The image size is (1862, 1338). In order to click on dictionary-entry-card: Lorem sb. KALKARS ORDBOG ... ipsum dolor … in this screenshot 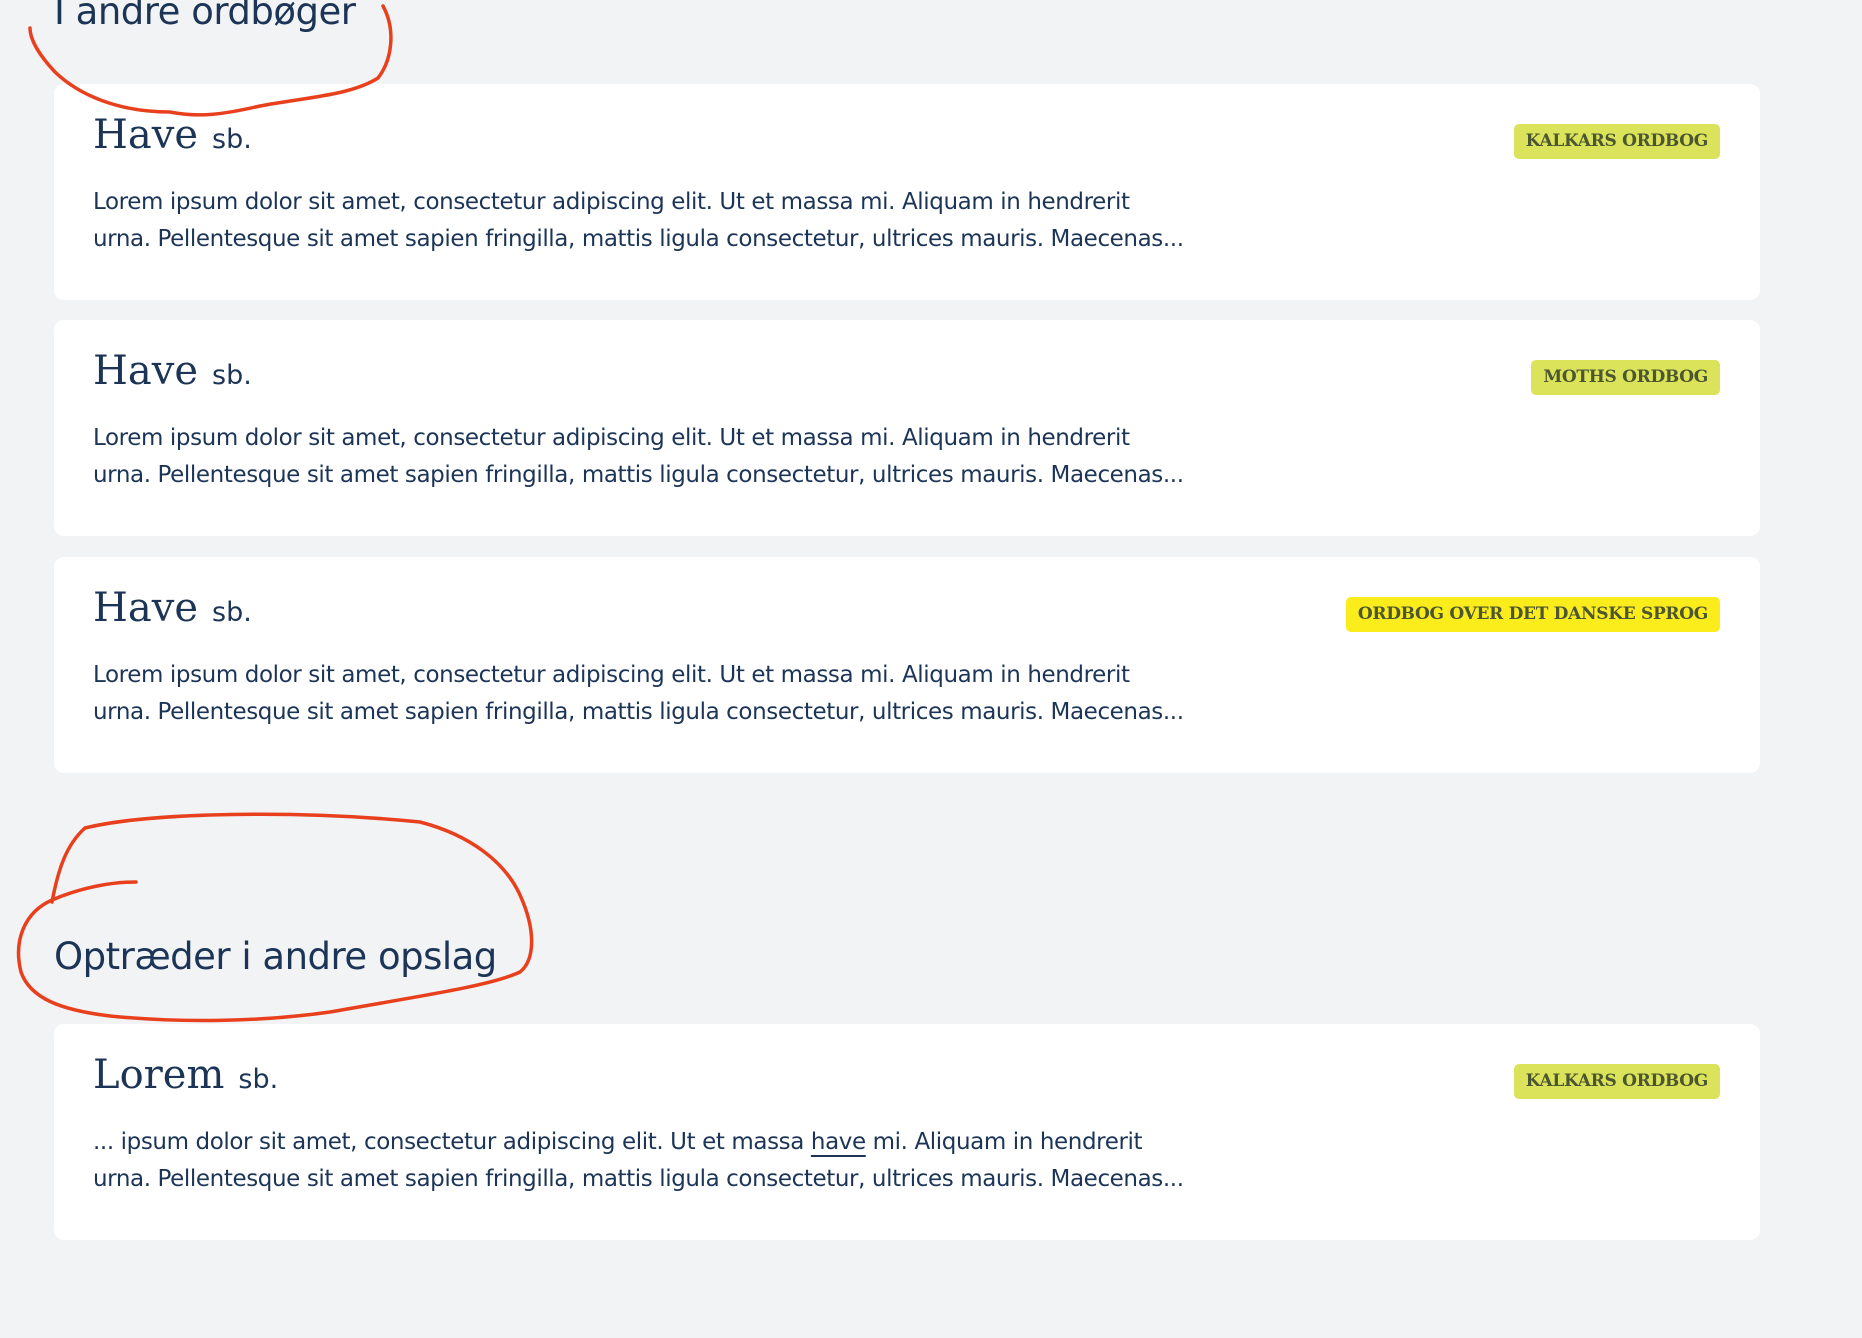, I will do `click(907, 1132)`.